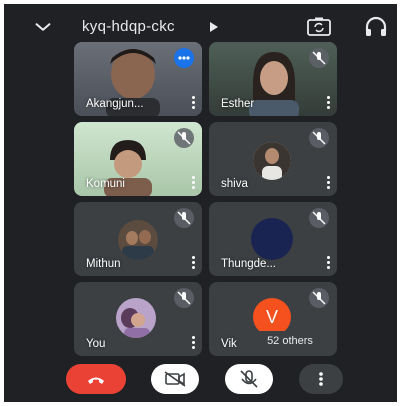  I want to click on play-arrow-icon, so click(214, 27).